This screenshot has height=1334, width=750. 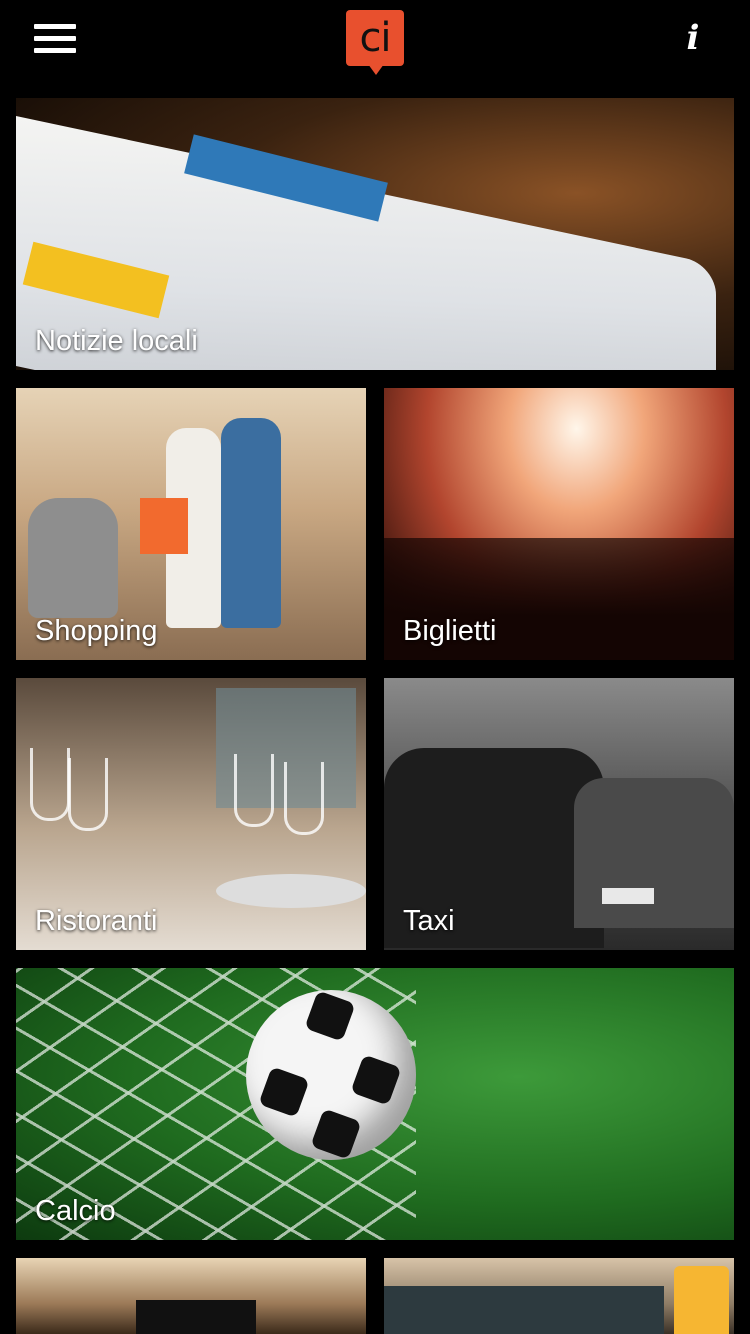 I want to click on hamburger-menu-icon, so click(x=56, y=39).